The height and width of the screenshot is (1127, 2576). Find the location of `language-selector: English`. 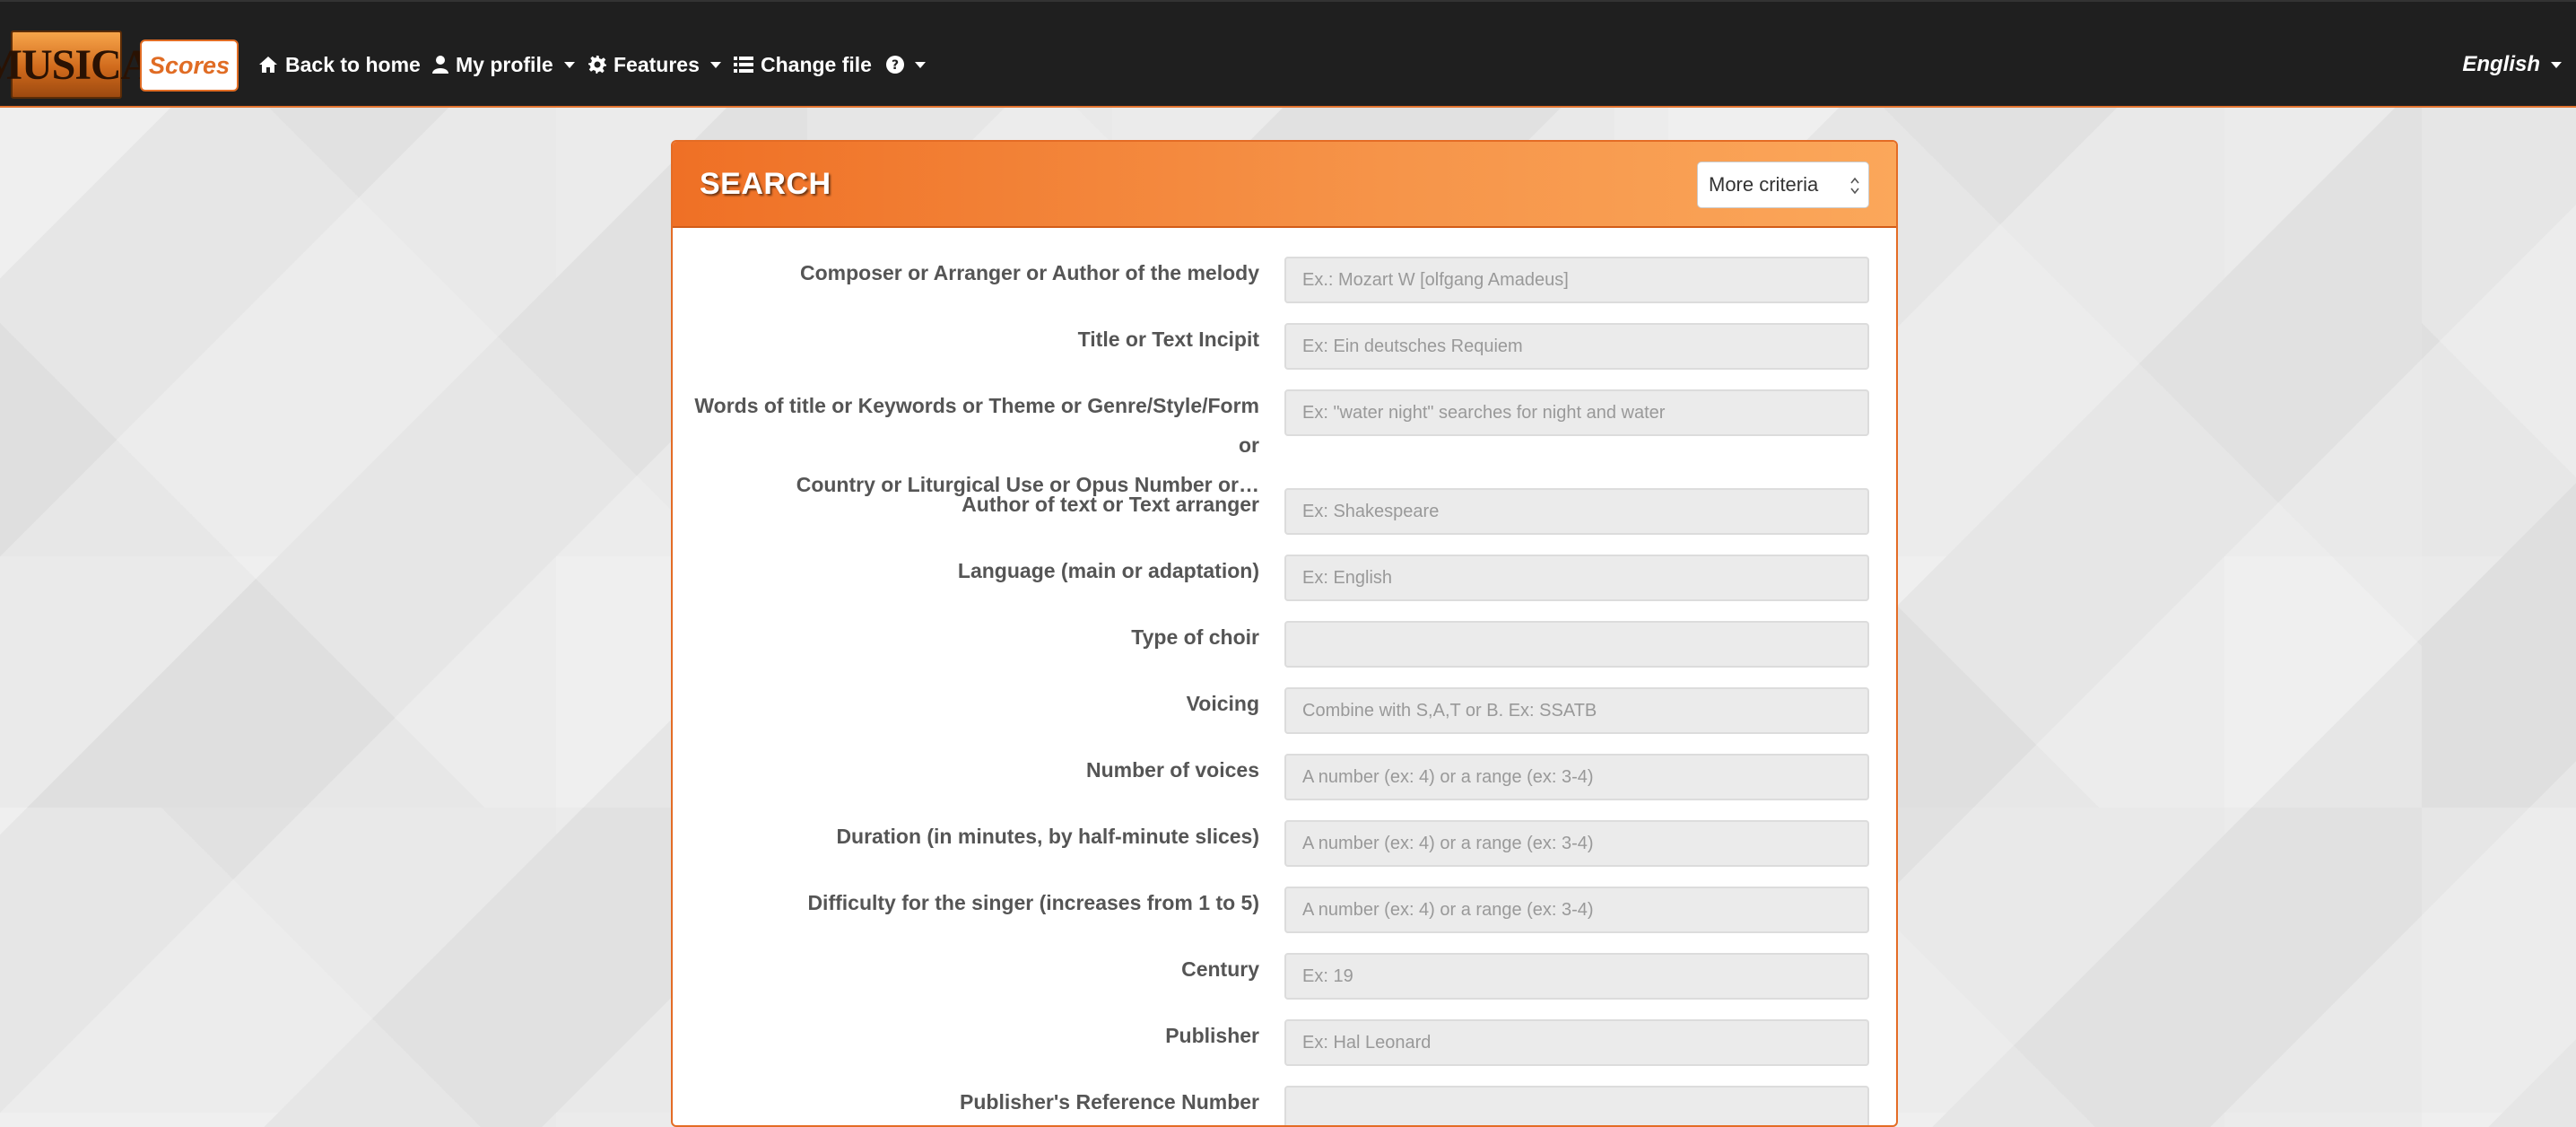

language-selector: English is located at coordinates (2512, 65).